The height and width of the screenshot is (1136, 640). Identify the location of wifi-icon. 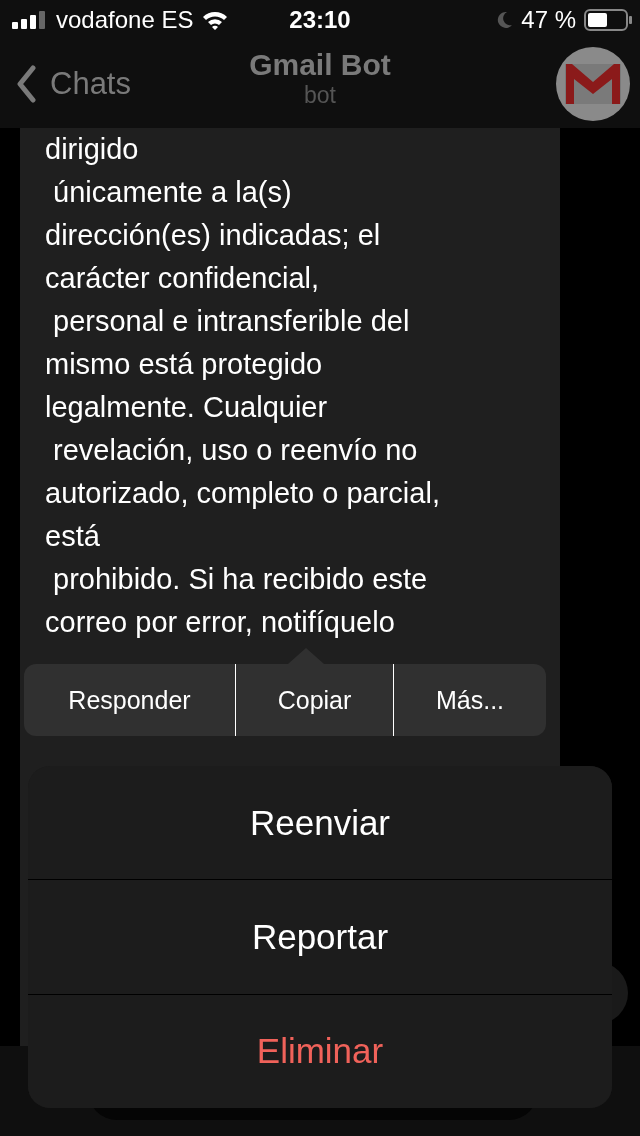
(215, 20).